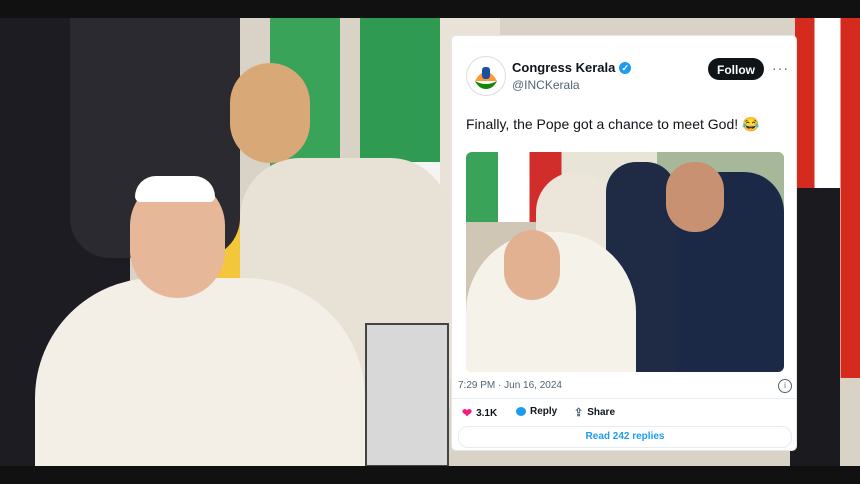  I want to click on account-handle: @INCKerala, so click(546, 85).